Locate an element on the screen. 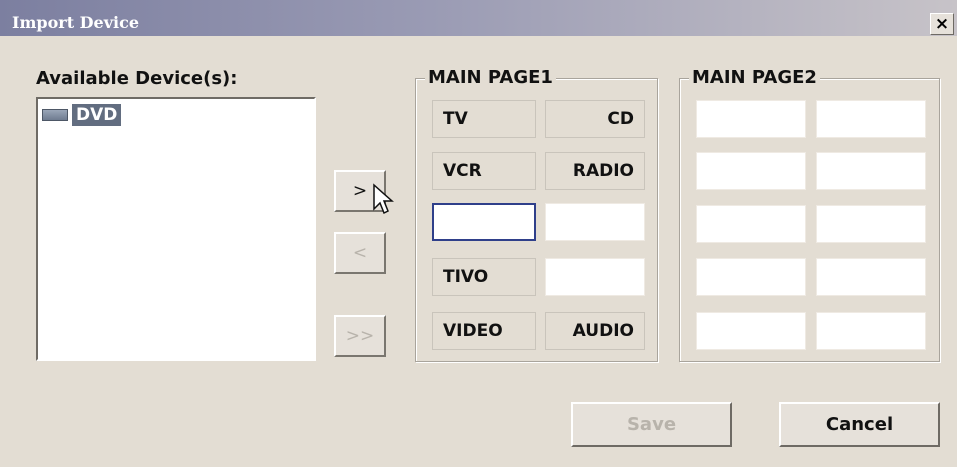  page1-slot-2: CD is located at coordinates (595, 119).